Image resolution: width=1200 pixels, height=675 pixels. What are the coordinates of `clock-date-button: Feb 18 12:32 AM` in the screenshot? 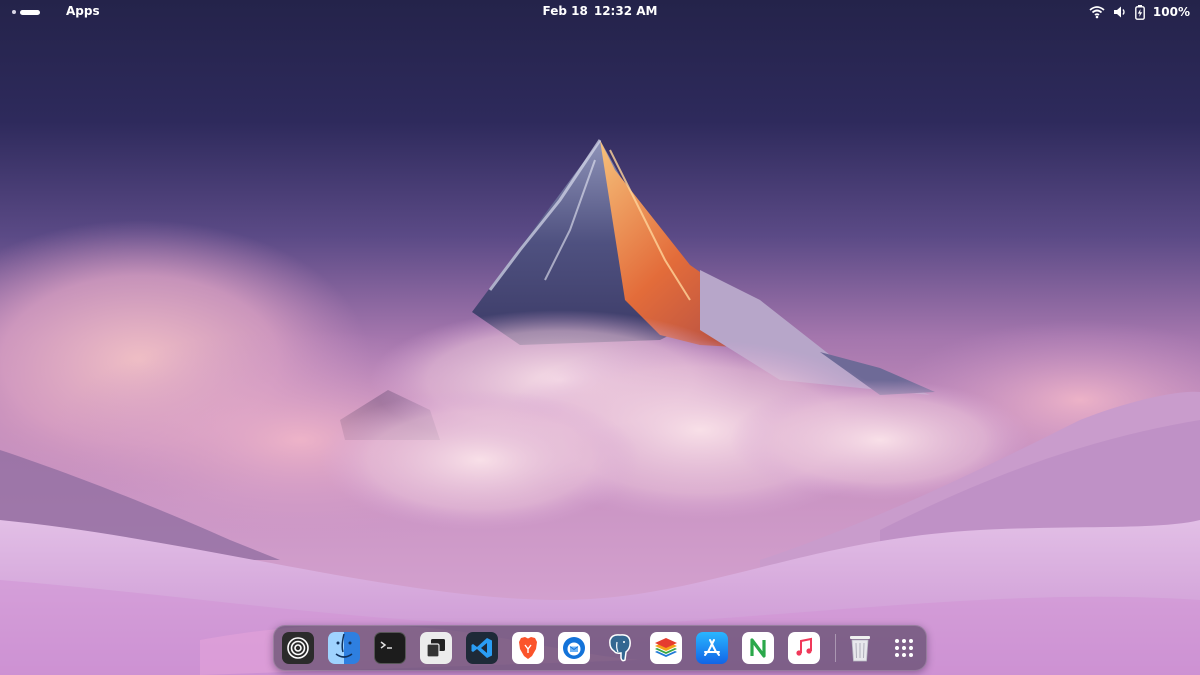 It's located at (600, 11).